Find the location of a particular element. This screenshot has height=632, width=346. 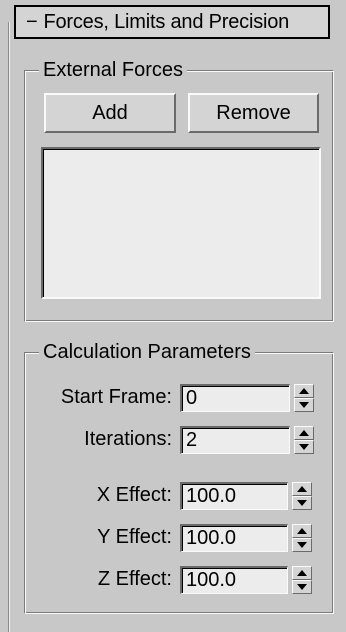

x-effect-spin-up is located at coordinates (302, 489).